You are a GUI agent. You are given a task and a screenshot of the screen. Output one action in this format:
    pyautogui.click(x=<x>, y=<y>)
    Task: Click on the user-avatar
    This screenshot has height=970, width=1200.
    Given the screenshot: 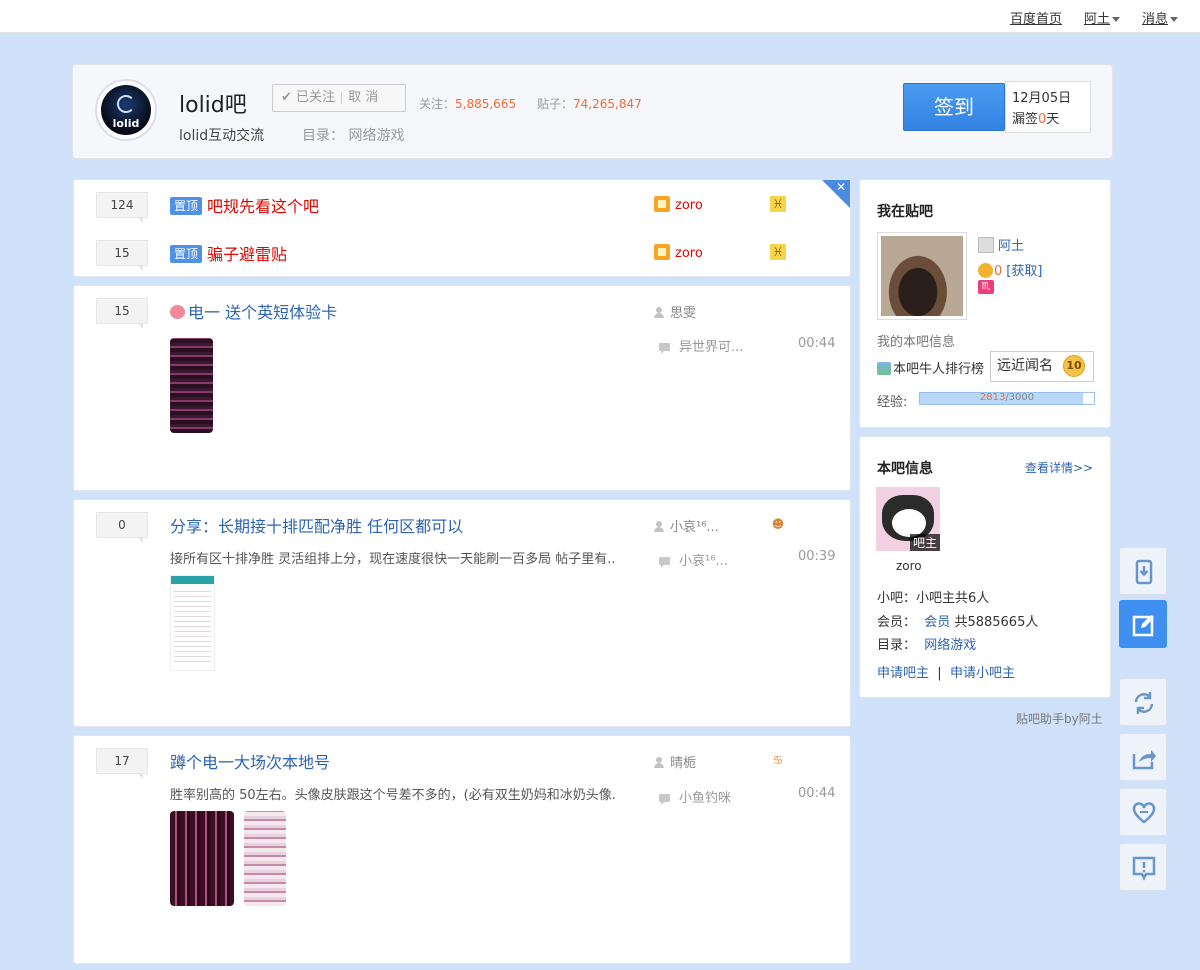 What is the action you would take?
    pyautogui.click(x=922, y=276)
    